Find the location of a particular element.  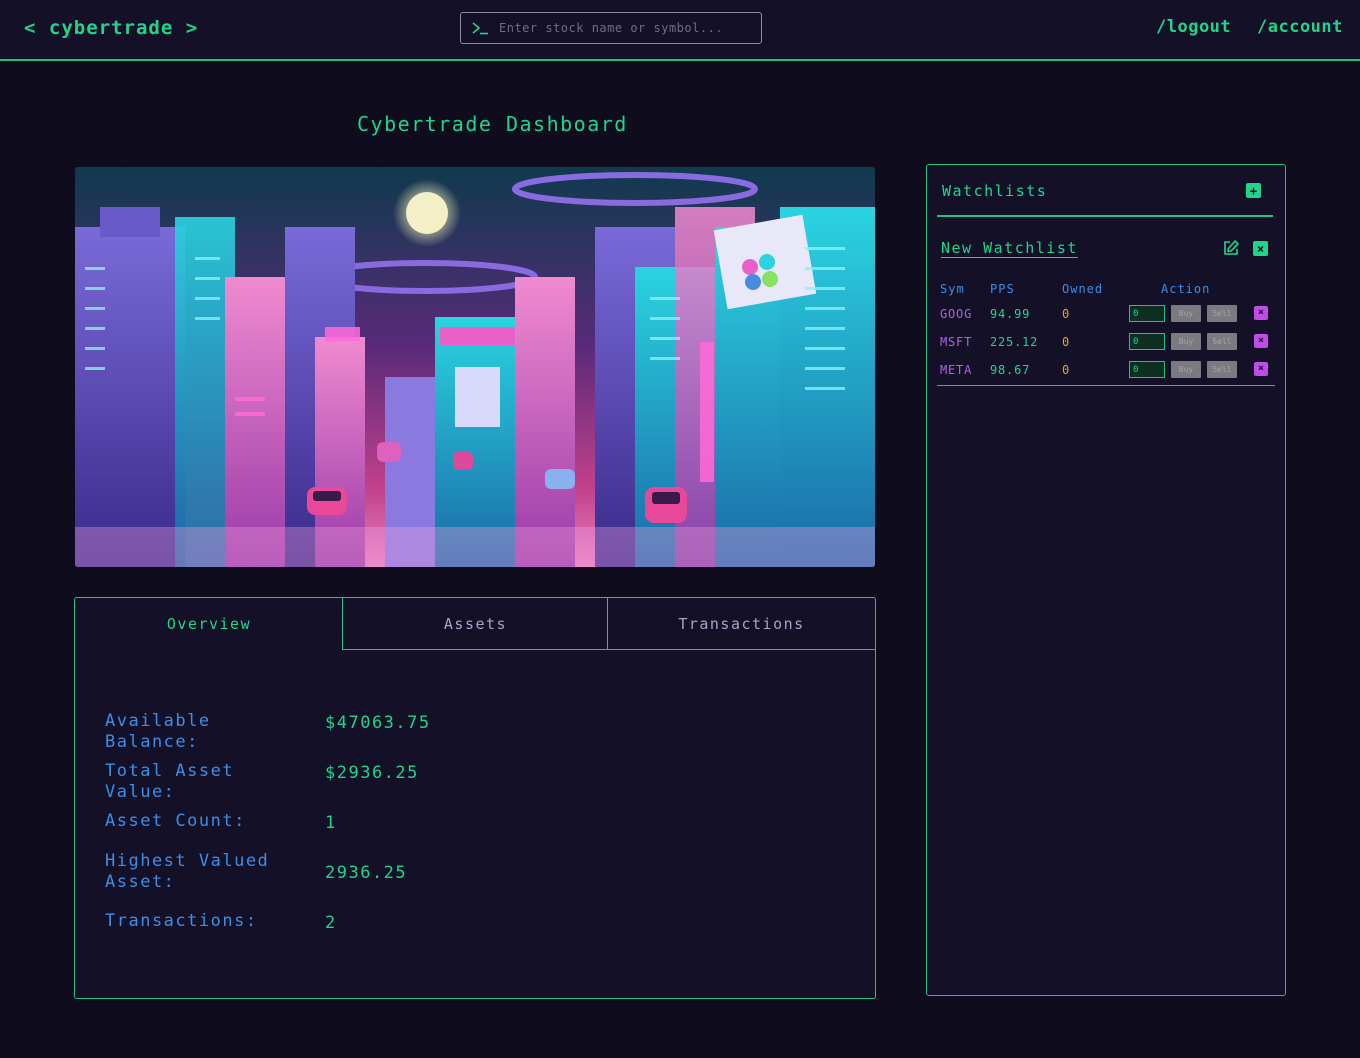

available-balance-value: $47063.75 is located at coordinates (378, 723).